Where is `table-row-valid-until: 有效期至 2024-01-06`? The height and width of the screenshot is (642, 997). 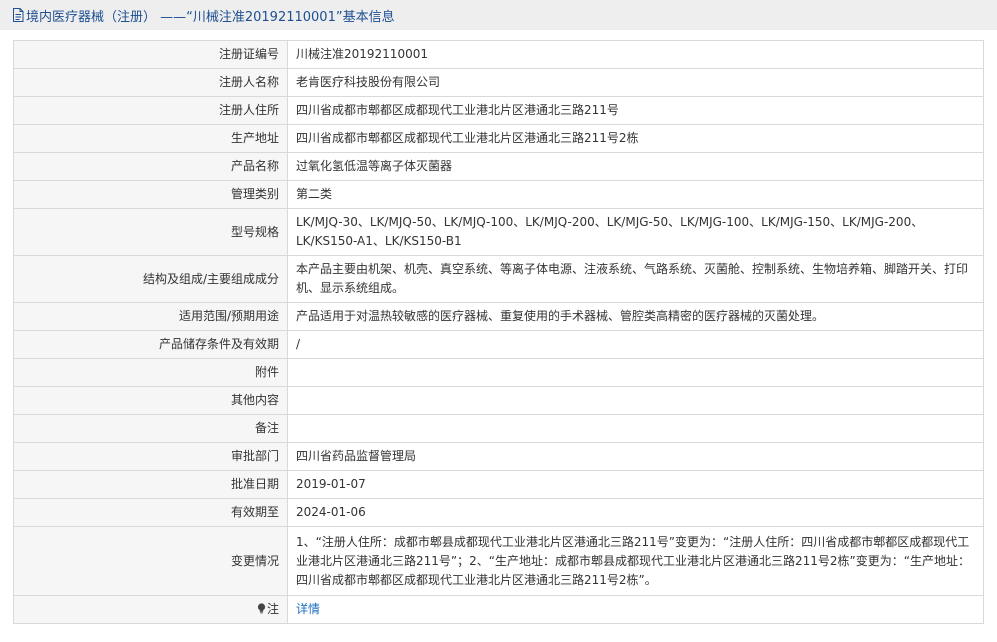
table-row-valid-until: 有效期至 2024-01-06 is located at coordinates (498, 512).